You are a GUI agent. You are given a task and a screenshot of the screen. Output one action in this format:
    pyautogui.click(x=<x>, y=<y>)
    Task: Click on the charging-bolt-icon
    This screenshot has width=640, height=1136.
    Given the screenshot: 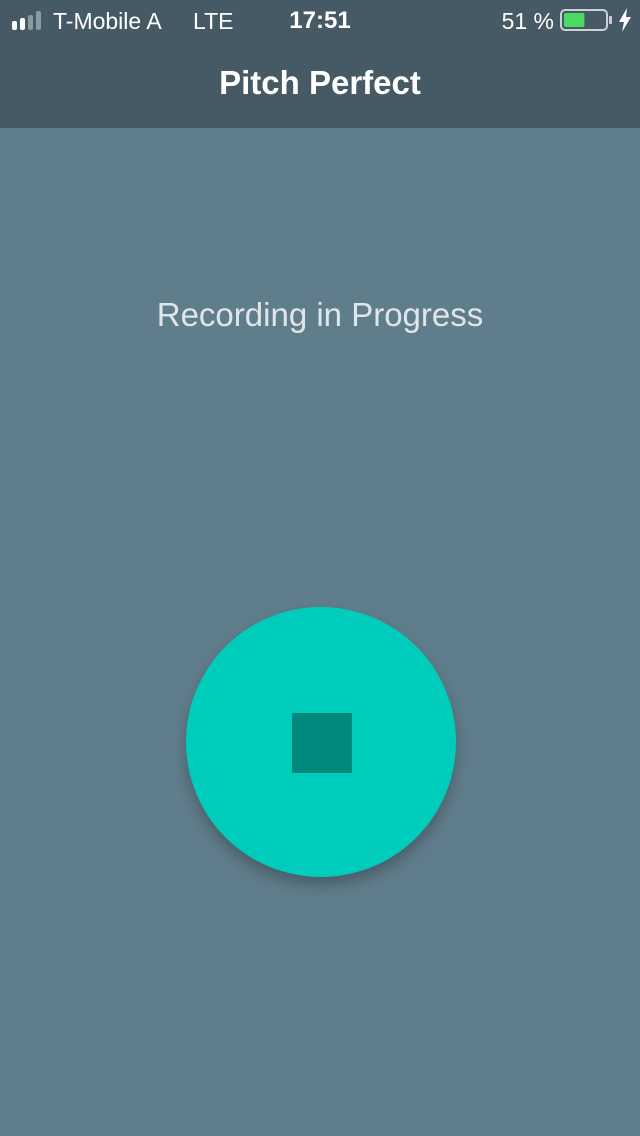 What is the action you would take?
    pyautogui.click(x=625, y=20)
    